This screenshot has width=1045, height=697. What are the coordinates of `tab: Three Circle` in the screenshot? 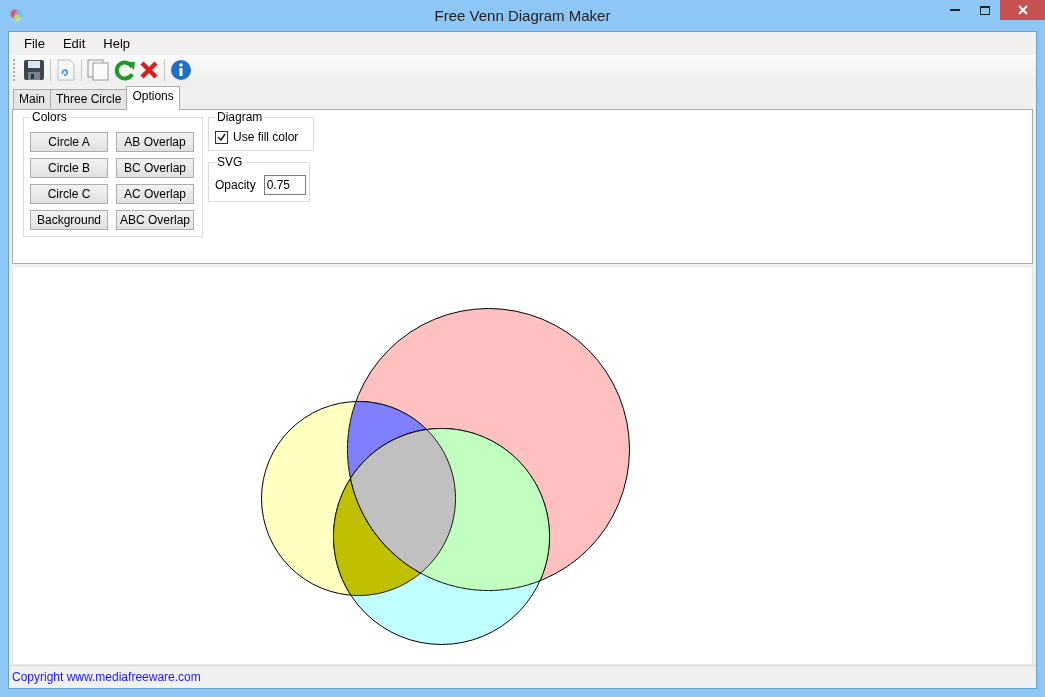 It's located at (89, 99).